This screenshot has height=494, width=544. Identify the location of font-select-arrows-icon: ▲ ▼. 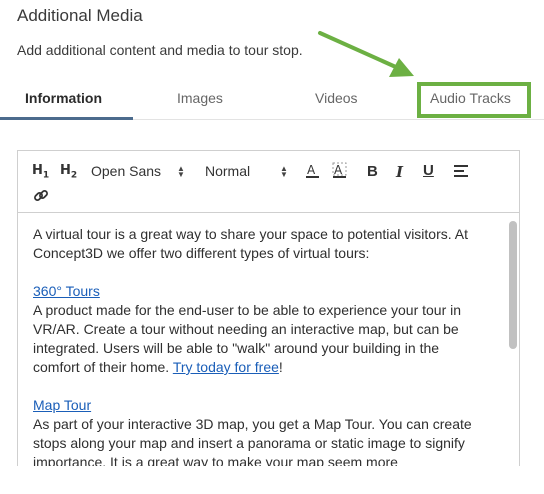
(181, 171).